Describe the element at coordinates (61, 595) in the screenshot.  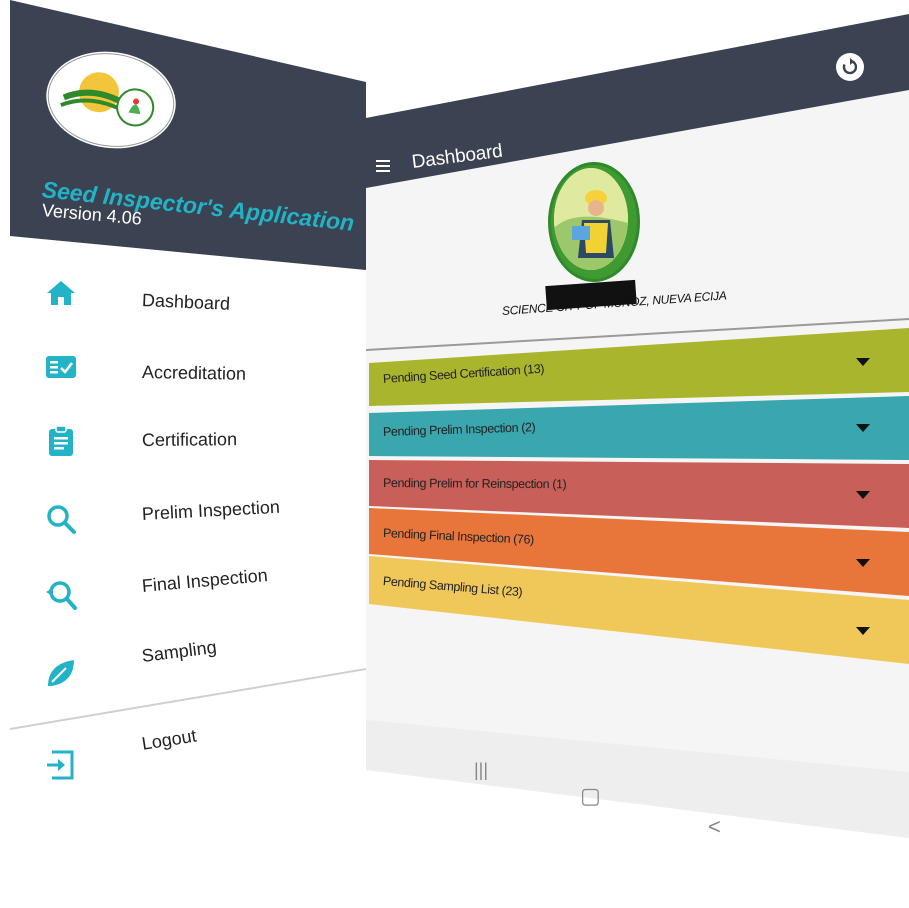
I see `search-refresh-icon` at that location.